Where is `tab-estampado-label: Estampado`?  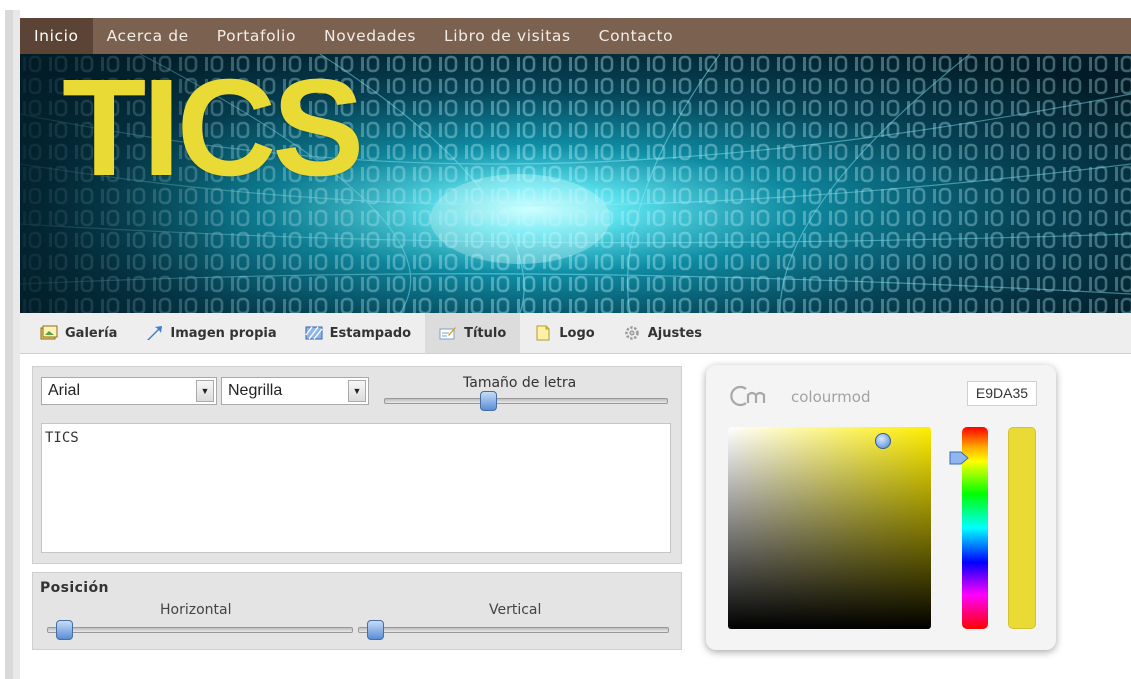
tab-estampado-label: Estampado is located at coordinates (370, 333).